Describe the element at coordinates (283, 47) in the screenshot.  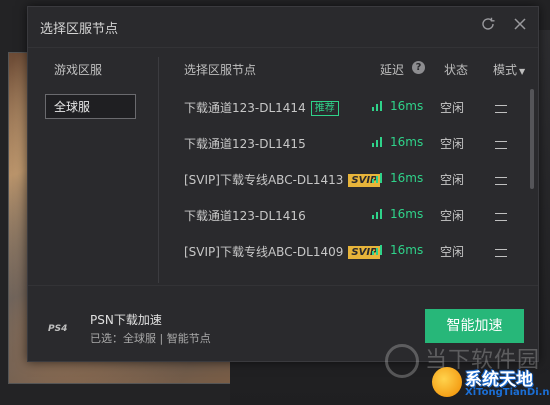
I see `title-divider` at that location.